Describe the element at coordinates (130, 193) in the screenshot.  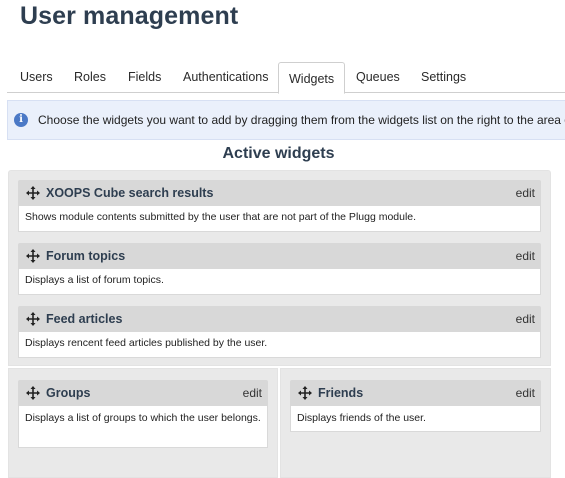
I see `widget-title: XOOPS Cube search results` at that location.